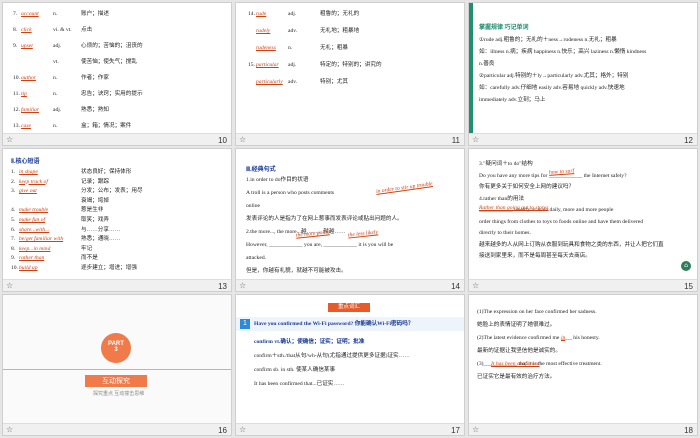 This screenshot has height=438, width=700. What do you see at coordinates (350, 429) in the screenshot?
I see `slide-footer: ☆ 17` at bounding box center [350, 429].